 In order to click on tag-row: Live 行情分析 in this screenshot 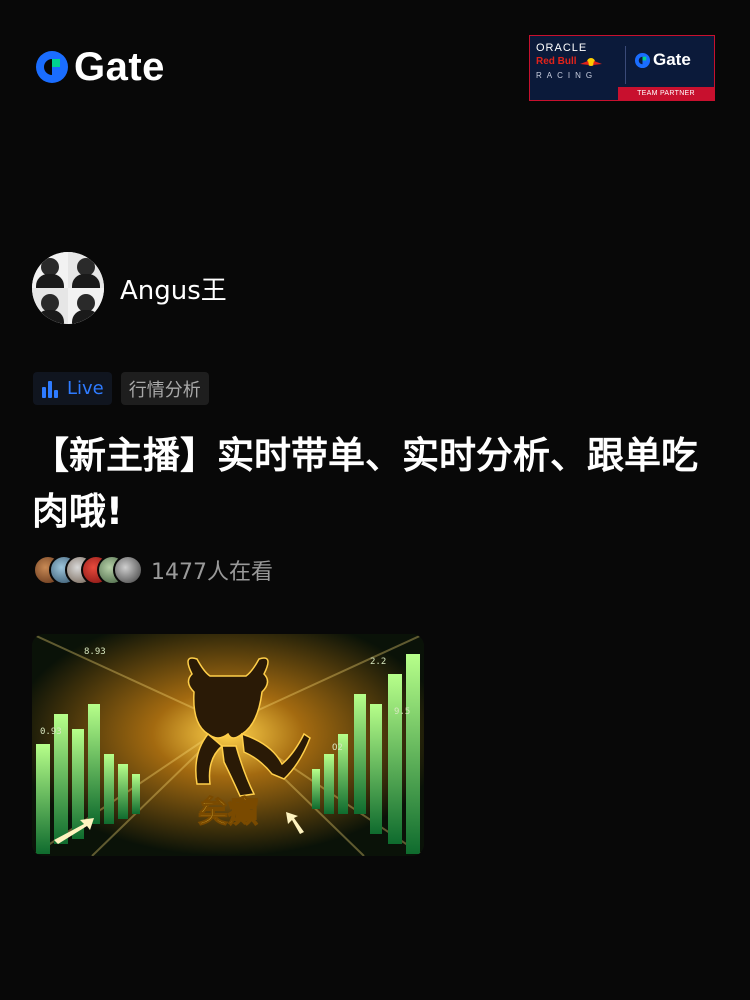, I will do `click(121, 388)`.